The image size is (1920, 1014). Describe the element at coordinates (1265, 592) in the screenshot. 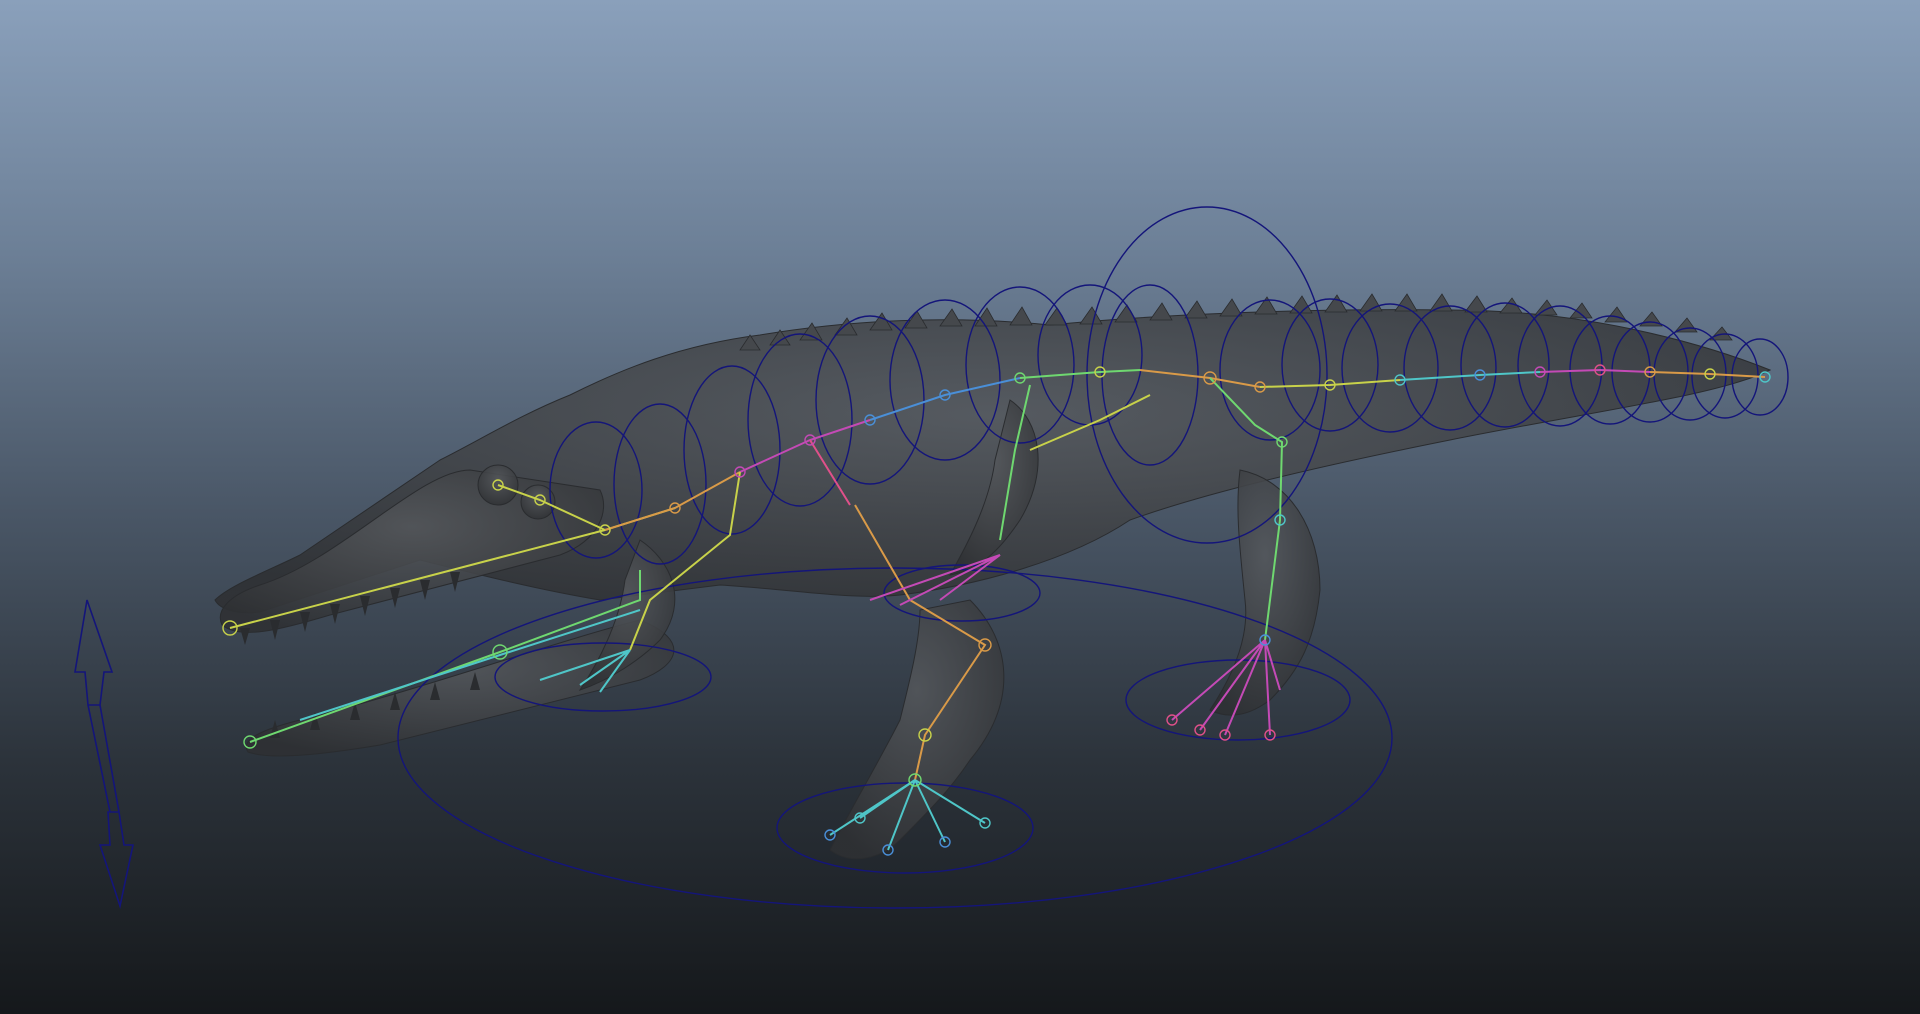

I see `back-leg-foreground` at that location.